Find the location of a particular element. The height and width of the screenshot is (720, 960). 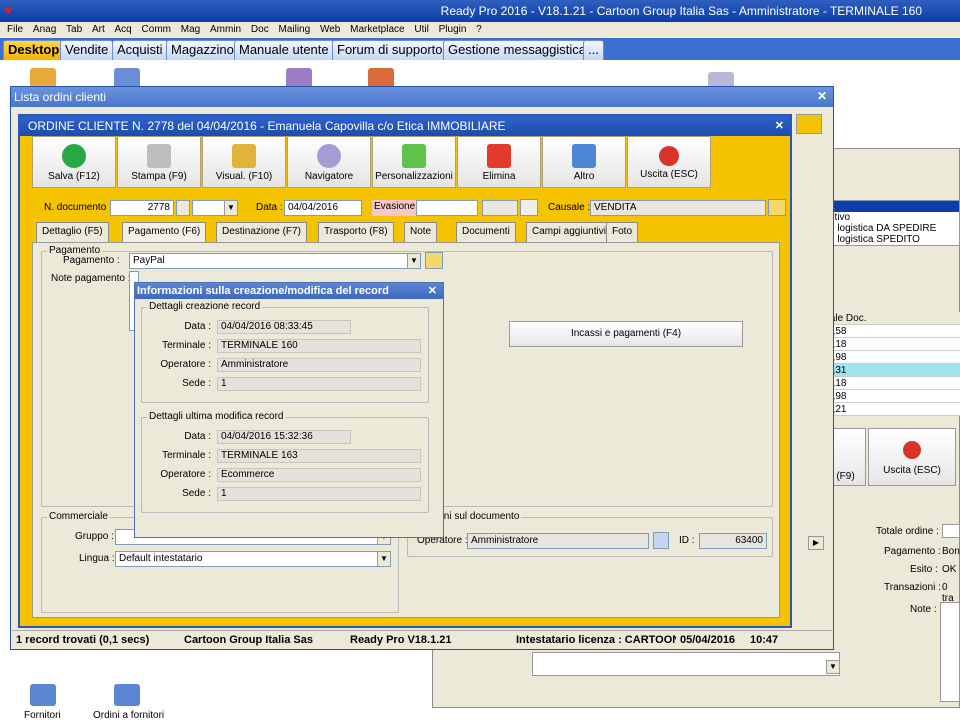

bg-payment-label: Pagamento : is located at coordinates (912, 551).